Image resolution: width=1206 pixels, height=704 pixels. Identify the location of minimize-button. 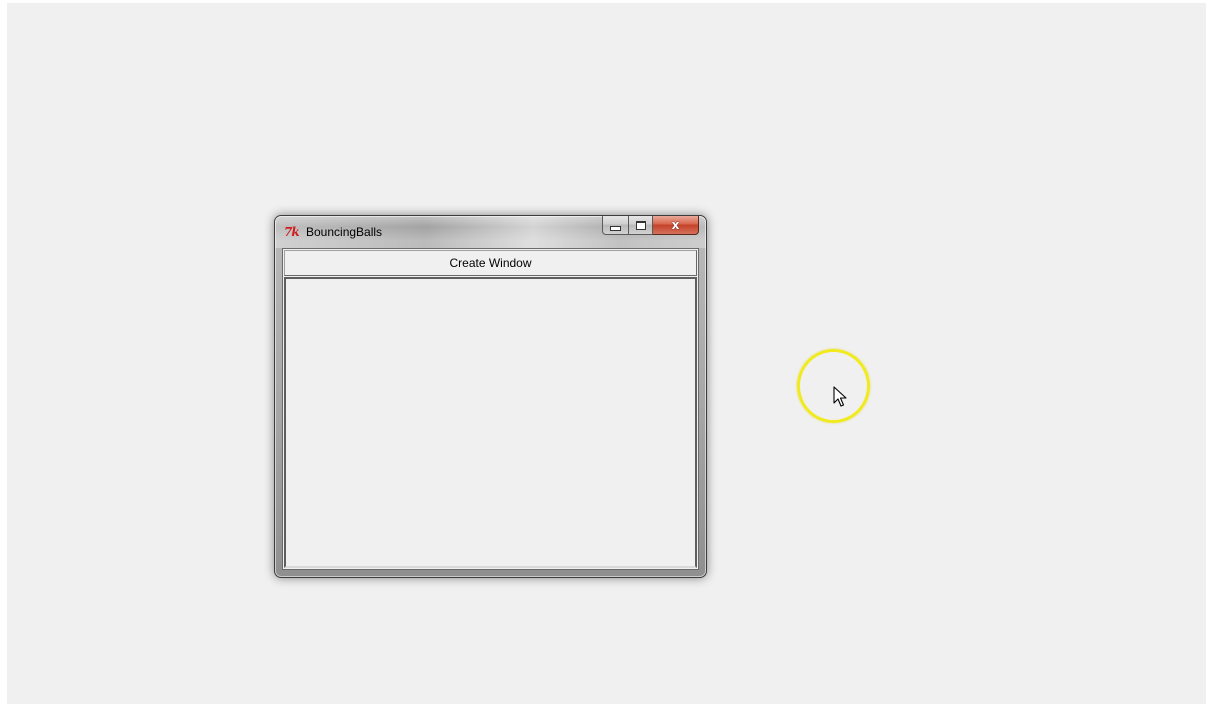
(615, 225).